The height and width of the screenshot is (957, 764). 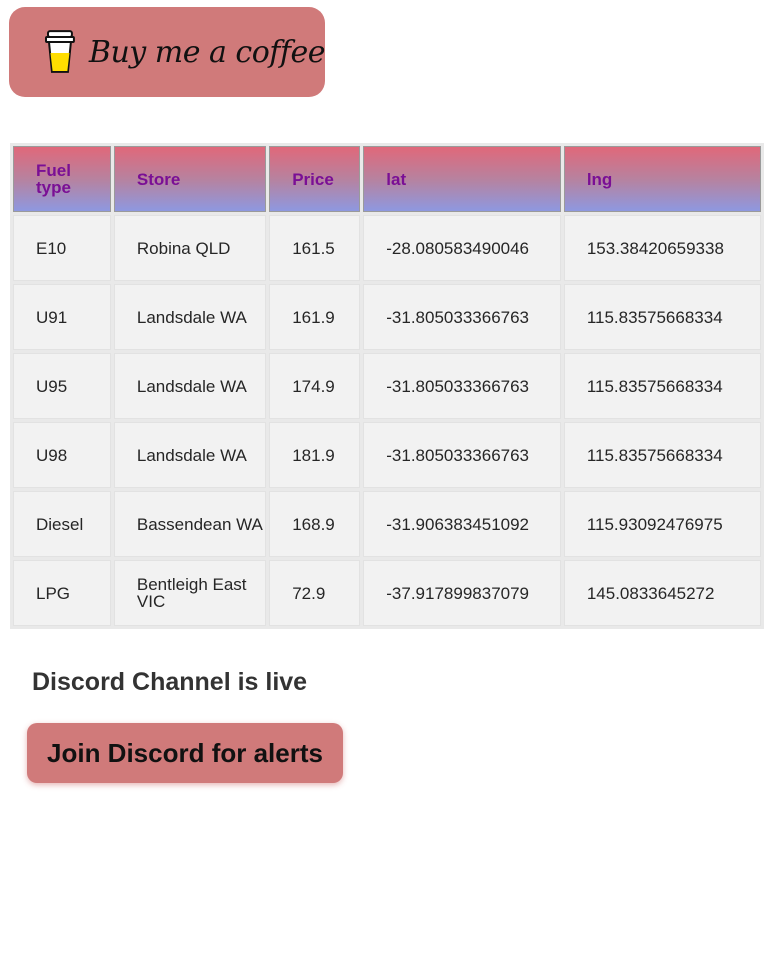 I want to click on header-store: Store, so click(x=190, y=179).